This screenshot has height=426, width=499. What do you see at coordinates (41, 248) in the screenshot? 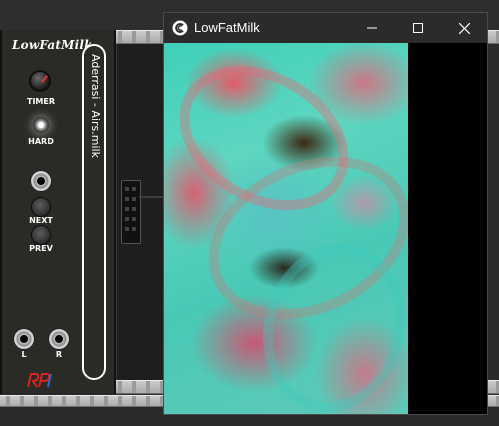
I see `prev-label: PREV` at bounding box center [41, 248].